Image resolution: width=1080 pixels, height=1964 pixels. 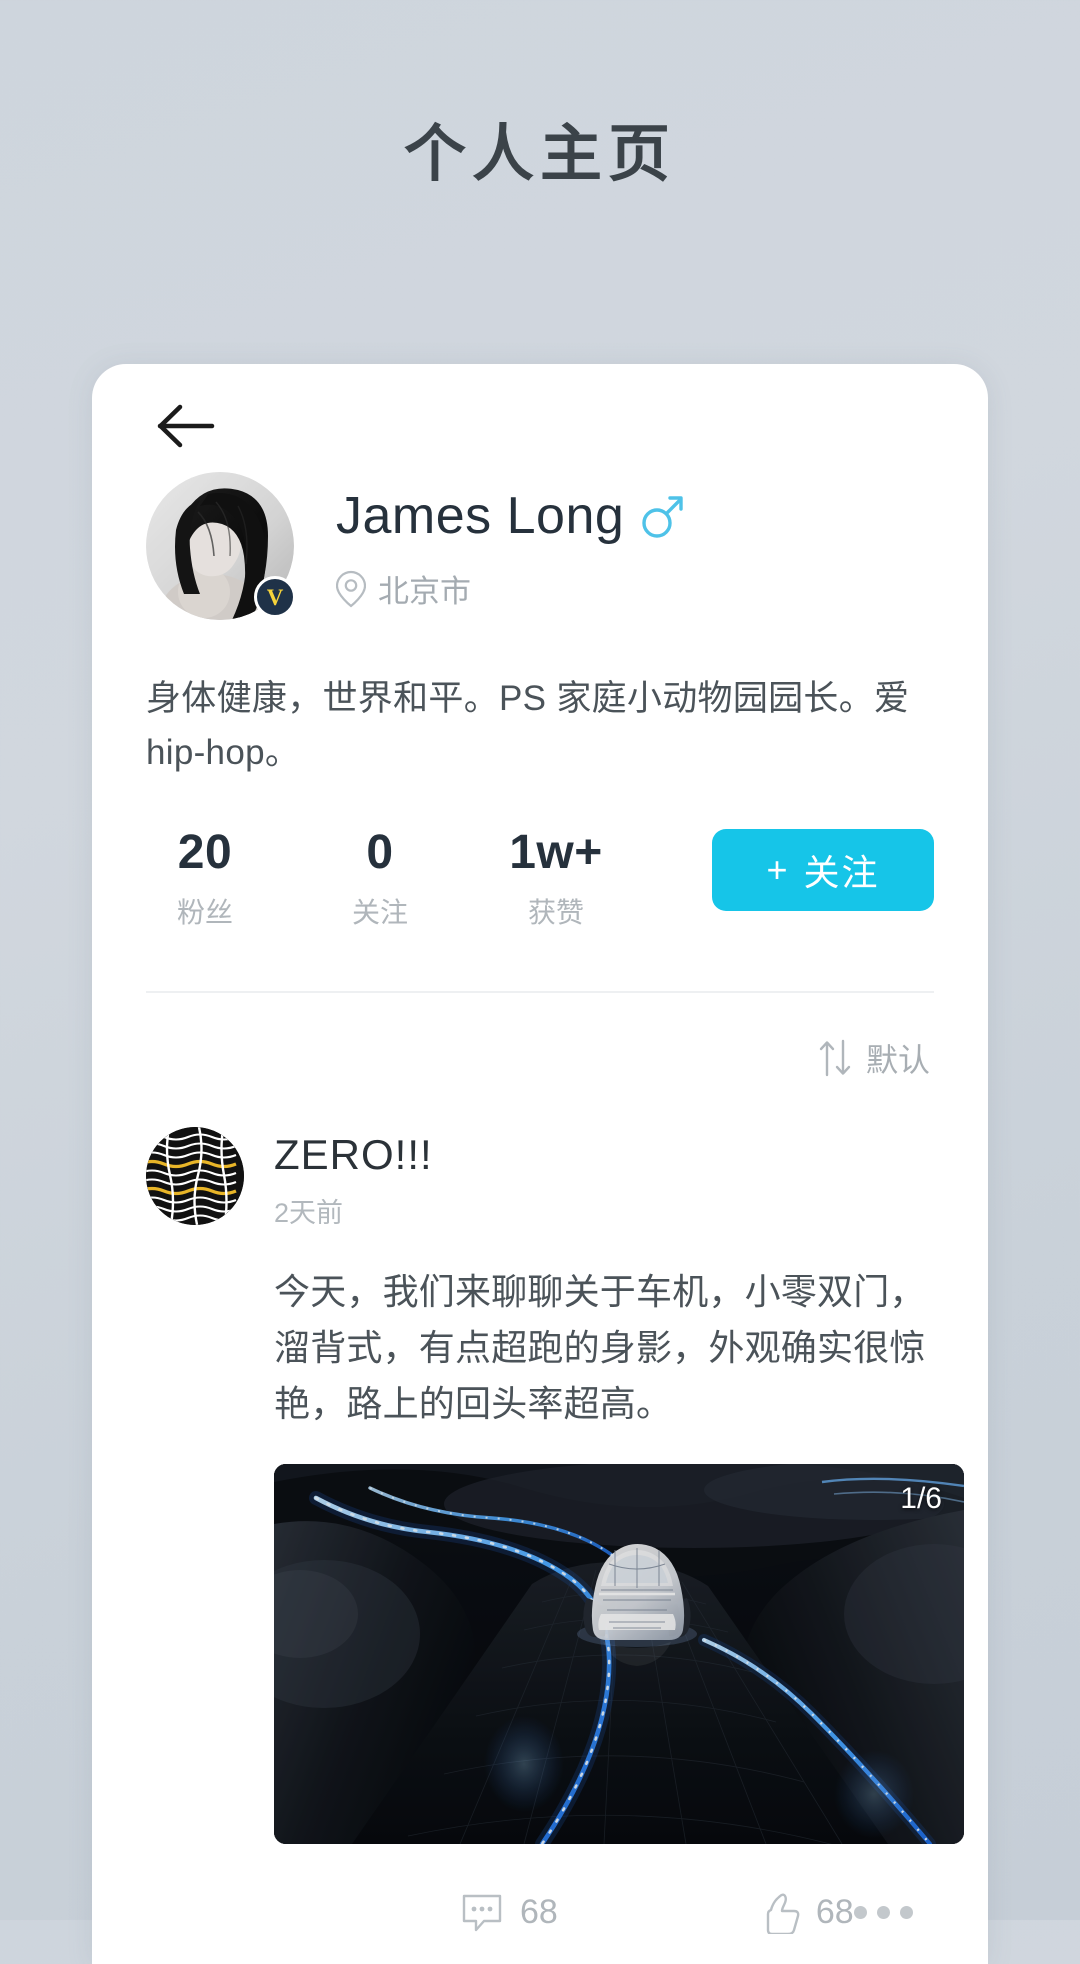 What do you see at coordinates (380, 852) in the screenshot?
I see `stat-value: 0` at bounding box center [380, 852].